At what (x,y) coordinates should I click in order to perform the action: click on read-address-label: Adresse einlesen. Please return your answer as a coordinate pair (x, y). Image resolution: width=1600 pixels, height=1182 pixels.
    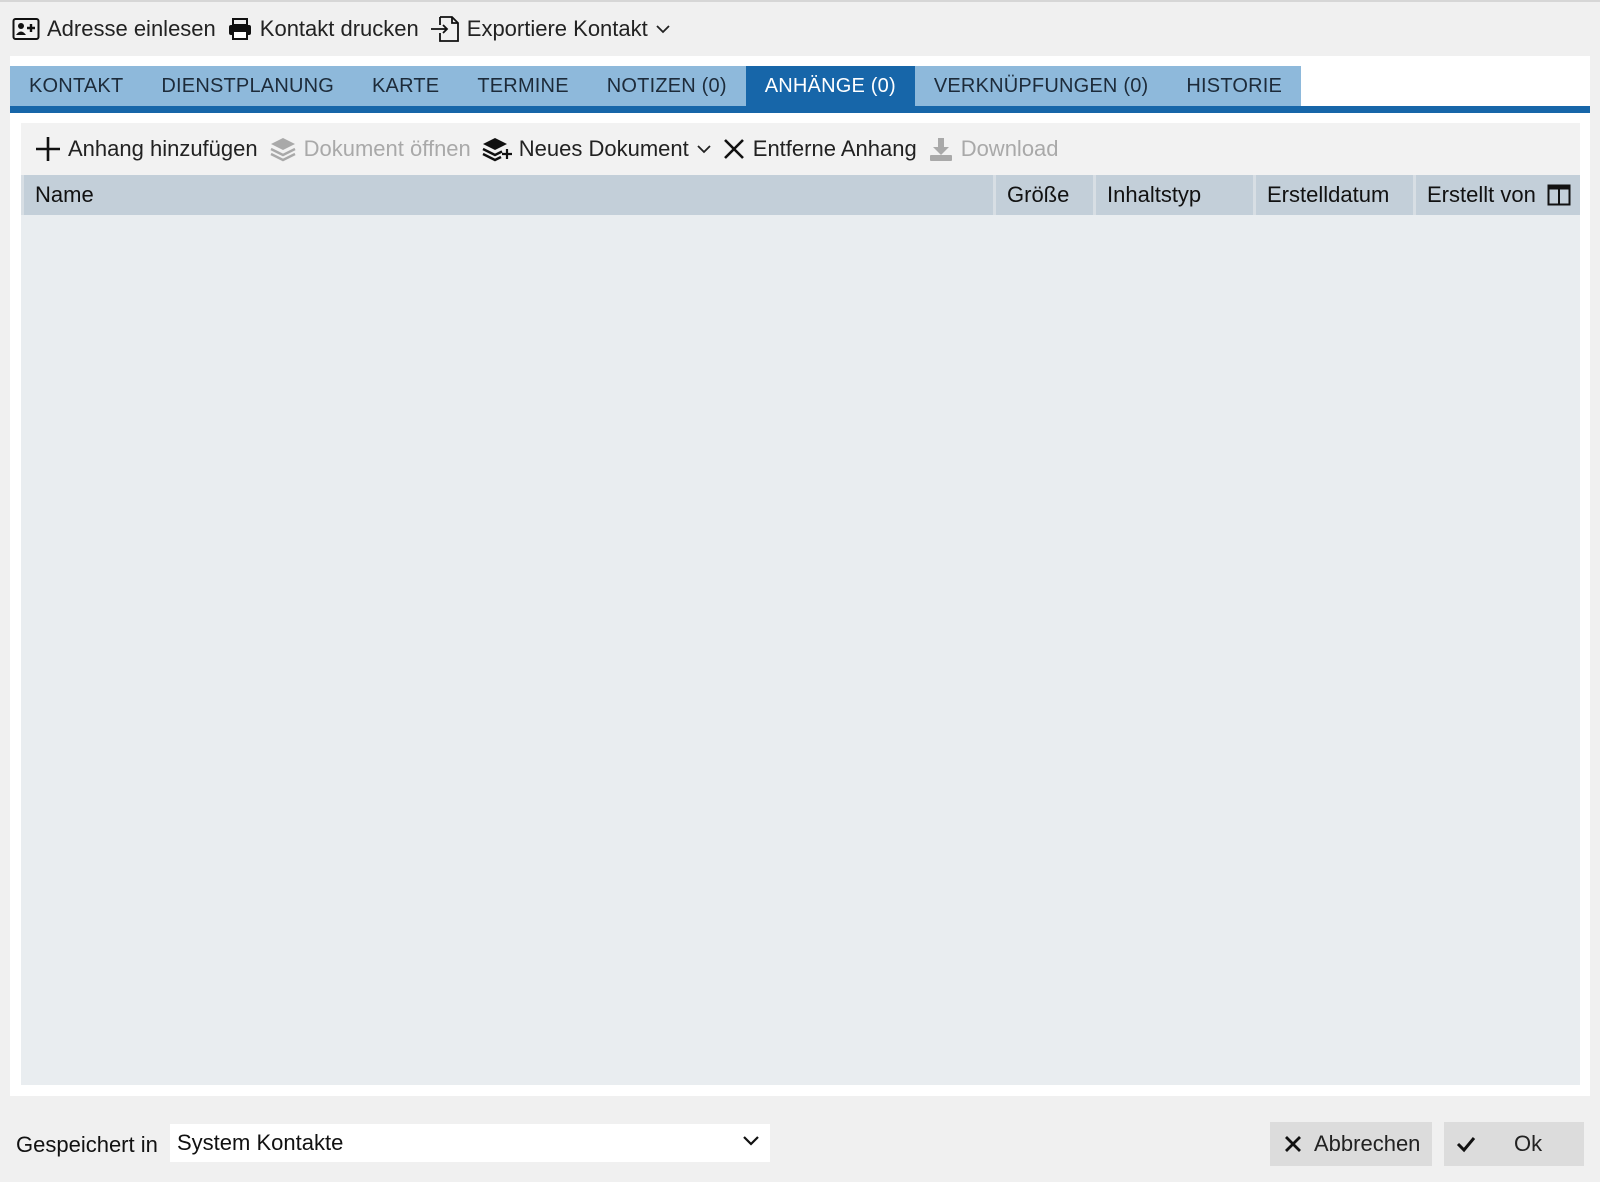
    Looking at the image, I should click on (131, 28).